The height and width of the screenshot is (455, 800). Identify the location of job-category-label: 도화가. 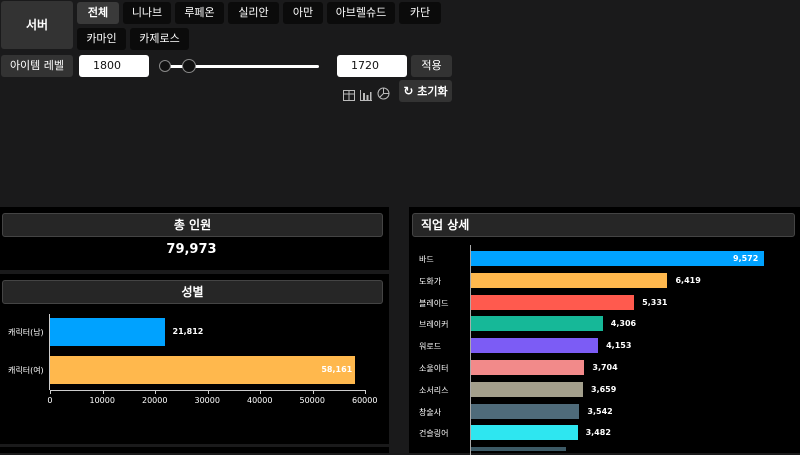
(430, 281).